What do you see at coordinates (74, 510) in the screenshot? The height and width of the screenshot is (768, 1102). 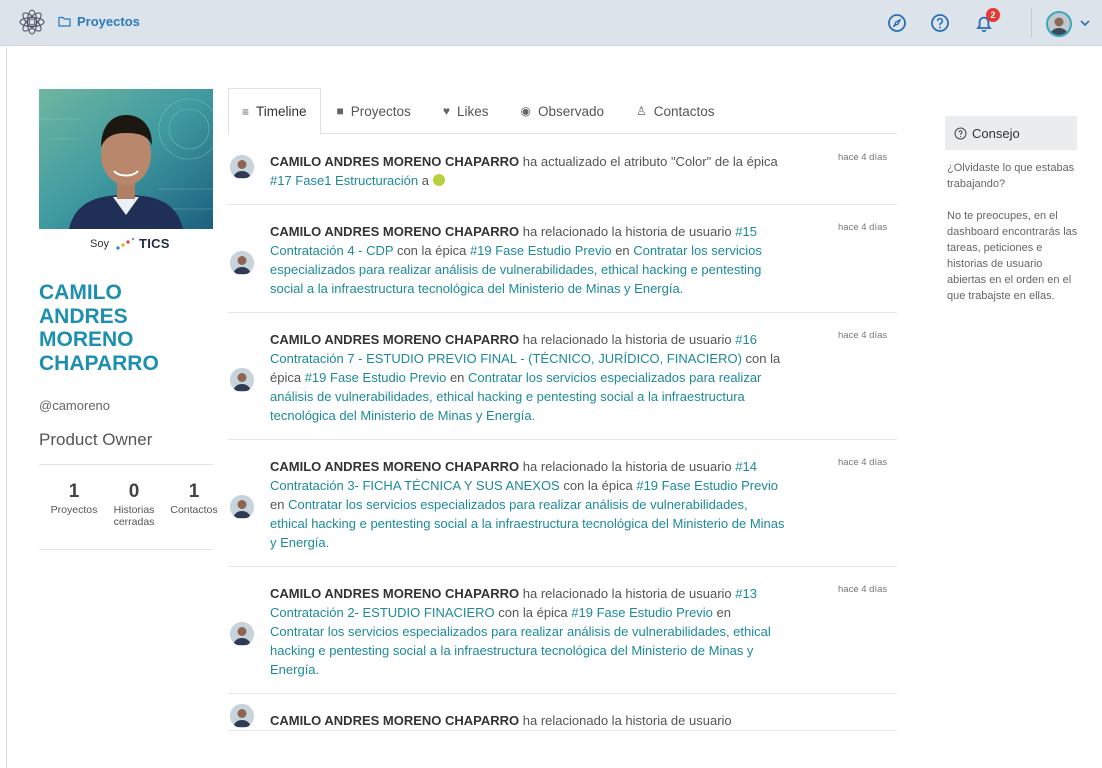 I see `stat-label: Proyectos` at bounding box center [74, 510].